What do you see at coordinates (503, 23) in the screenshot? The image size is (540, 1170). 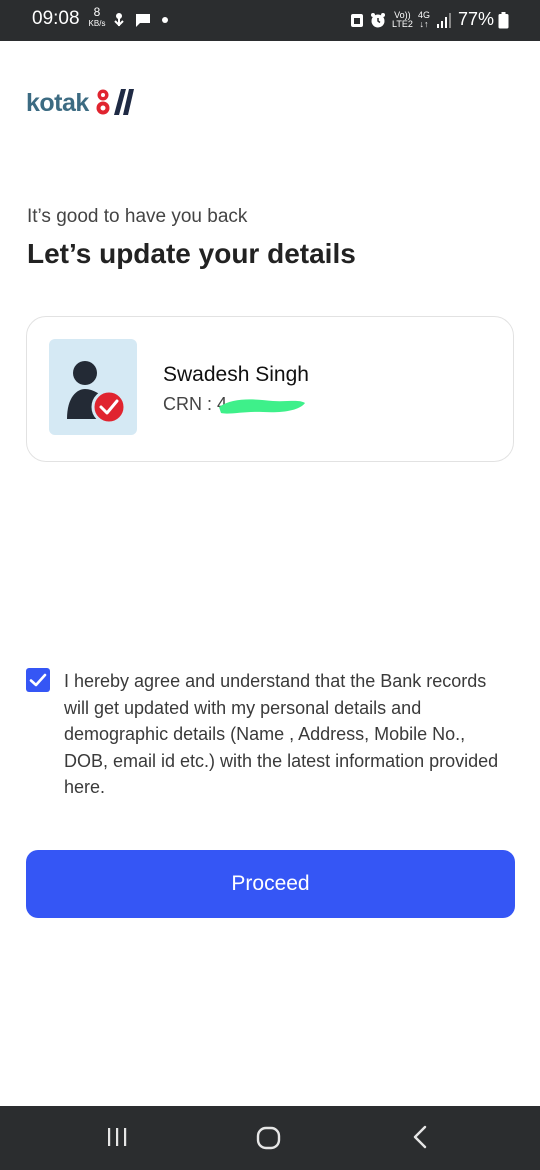 I see `battery-icon` at bounding box center [503, 23].